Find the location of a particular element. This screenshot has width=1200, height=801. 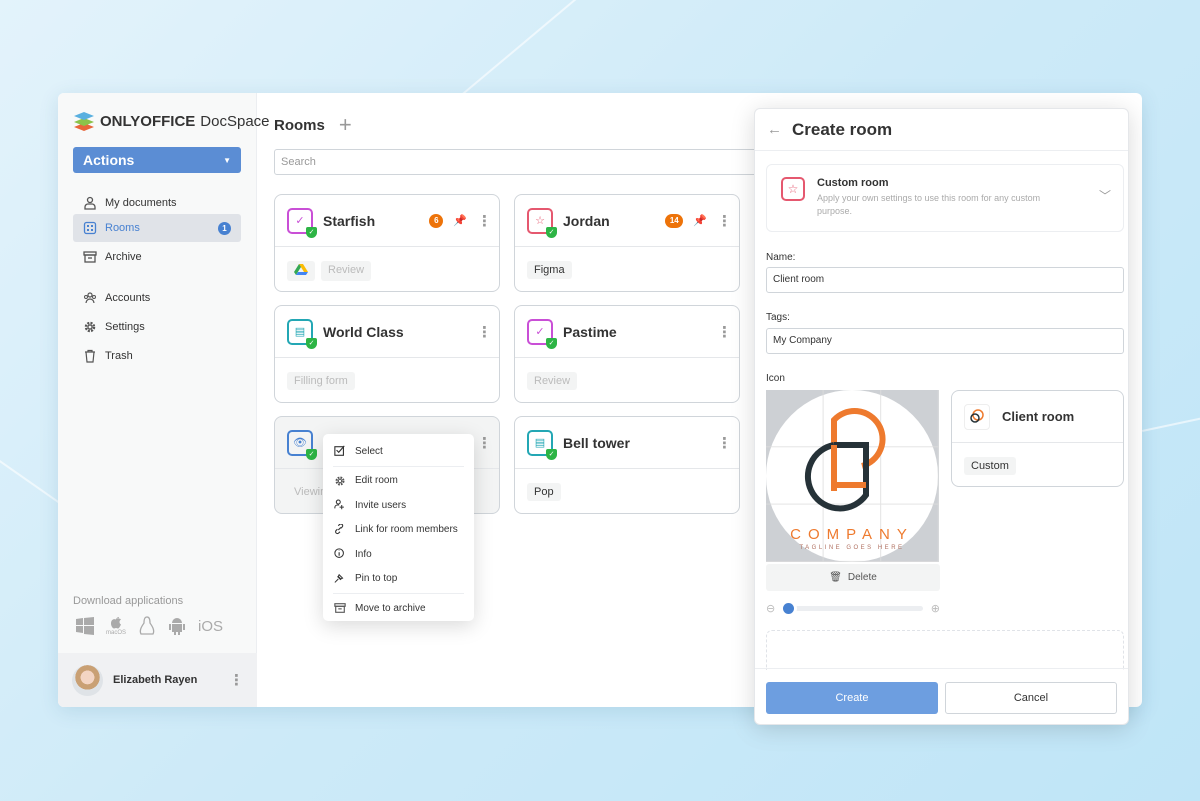

rooms-grid-icon is located at coordinates (90, 228).